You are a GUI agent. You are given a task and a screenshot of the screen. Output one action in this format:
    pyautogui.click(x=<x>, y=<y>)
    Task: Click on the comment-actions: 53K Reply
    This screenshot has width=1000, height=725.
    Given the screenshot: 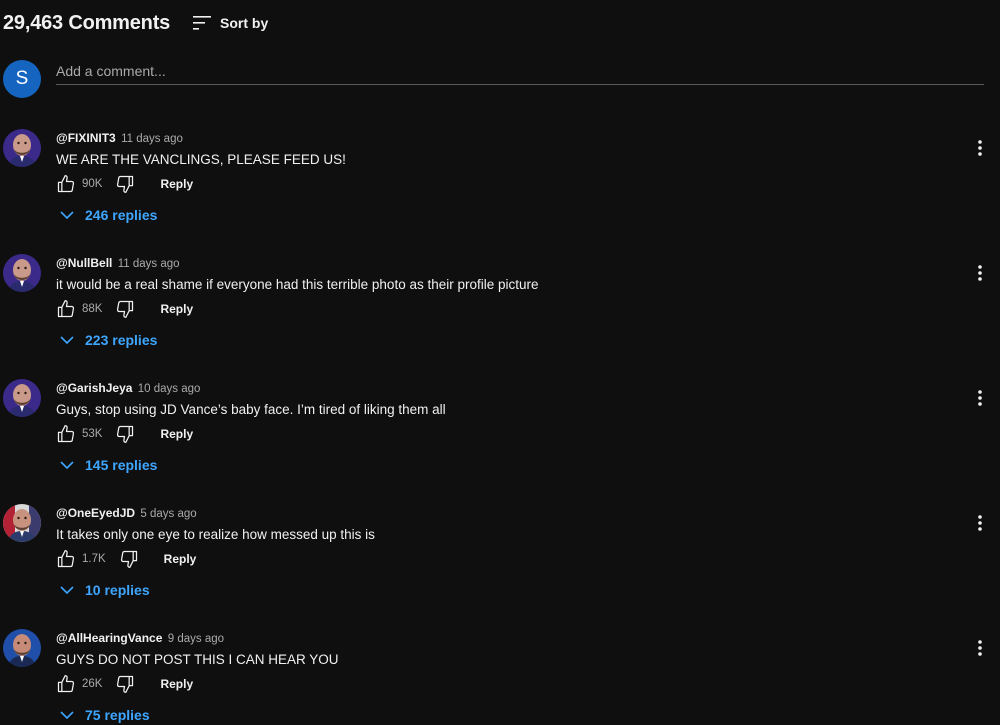 What is the action you would take?
    pyautogui.click(x=124, y=434)
    